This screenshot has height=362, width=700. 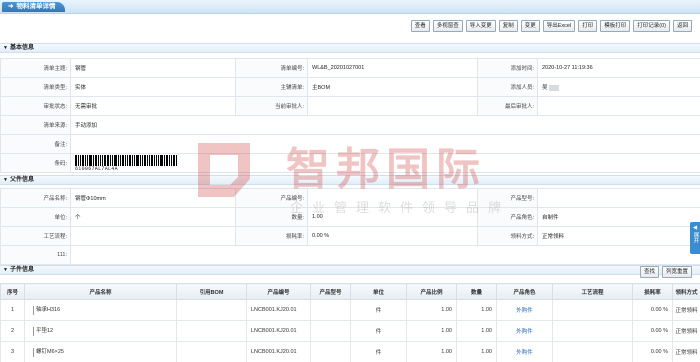 I want to click on side-tab-label: 展开, so click(x=695, y=237).